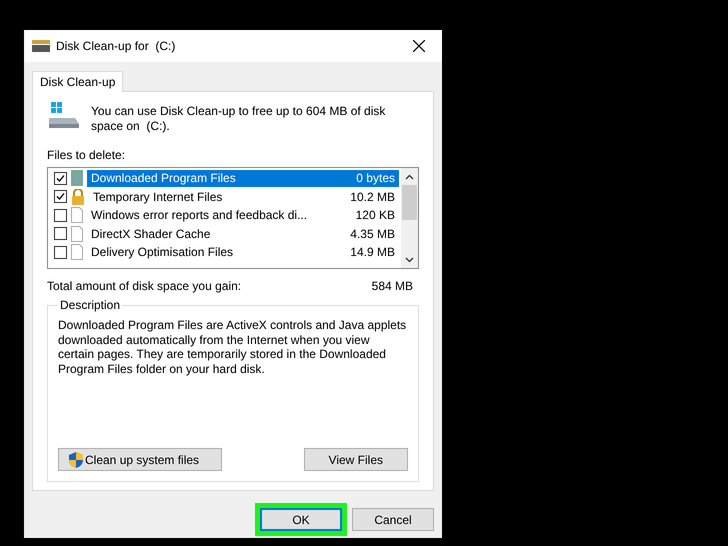 This screenshot has height=546, width=728. What do you see at coordinates (243, 233) in the screenshot?
I see `file-item: DirectX Shader Cache 4.35 MB` at bounding box center [243, 233].